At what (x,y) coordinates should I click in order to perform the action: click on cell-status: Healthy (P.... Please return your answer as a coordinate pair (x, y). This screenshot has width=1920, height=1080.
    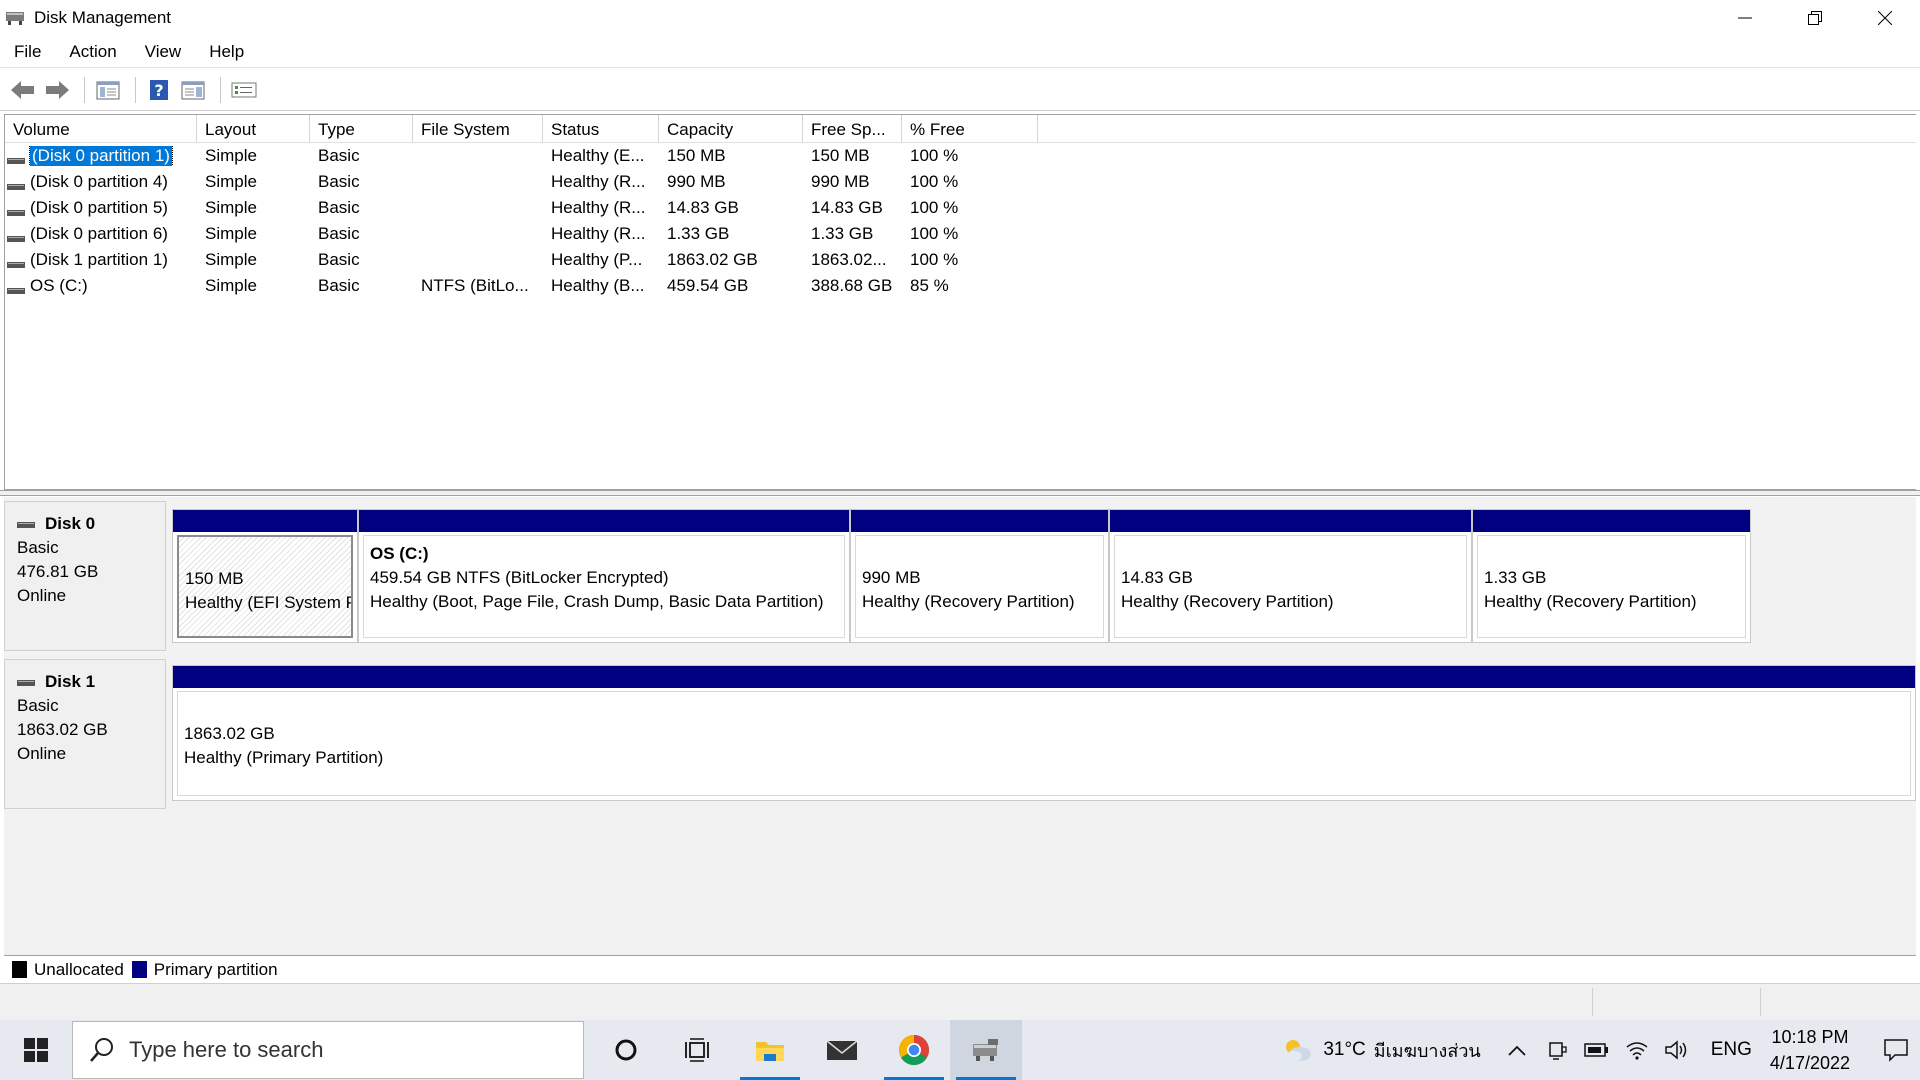
    Looking at the image, I should click on (597, 259).